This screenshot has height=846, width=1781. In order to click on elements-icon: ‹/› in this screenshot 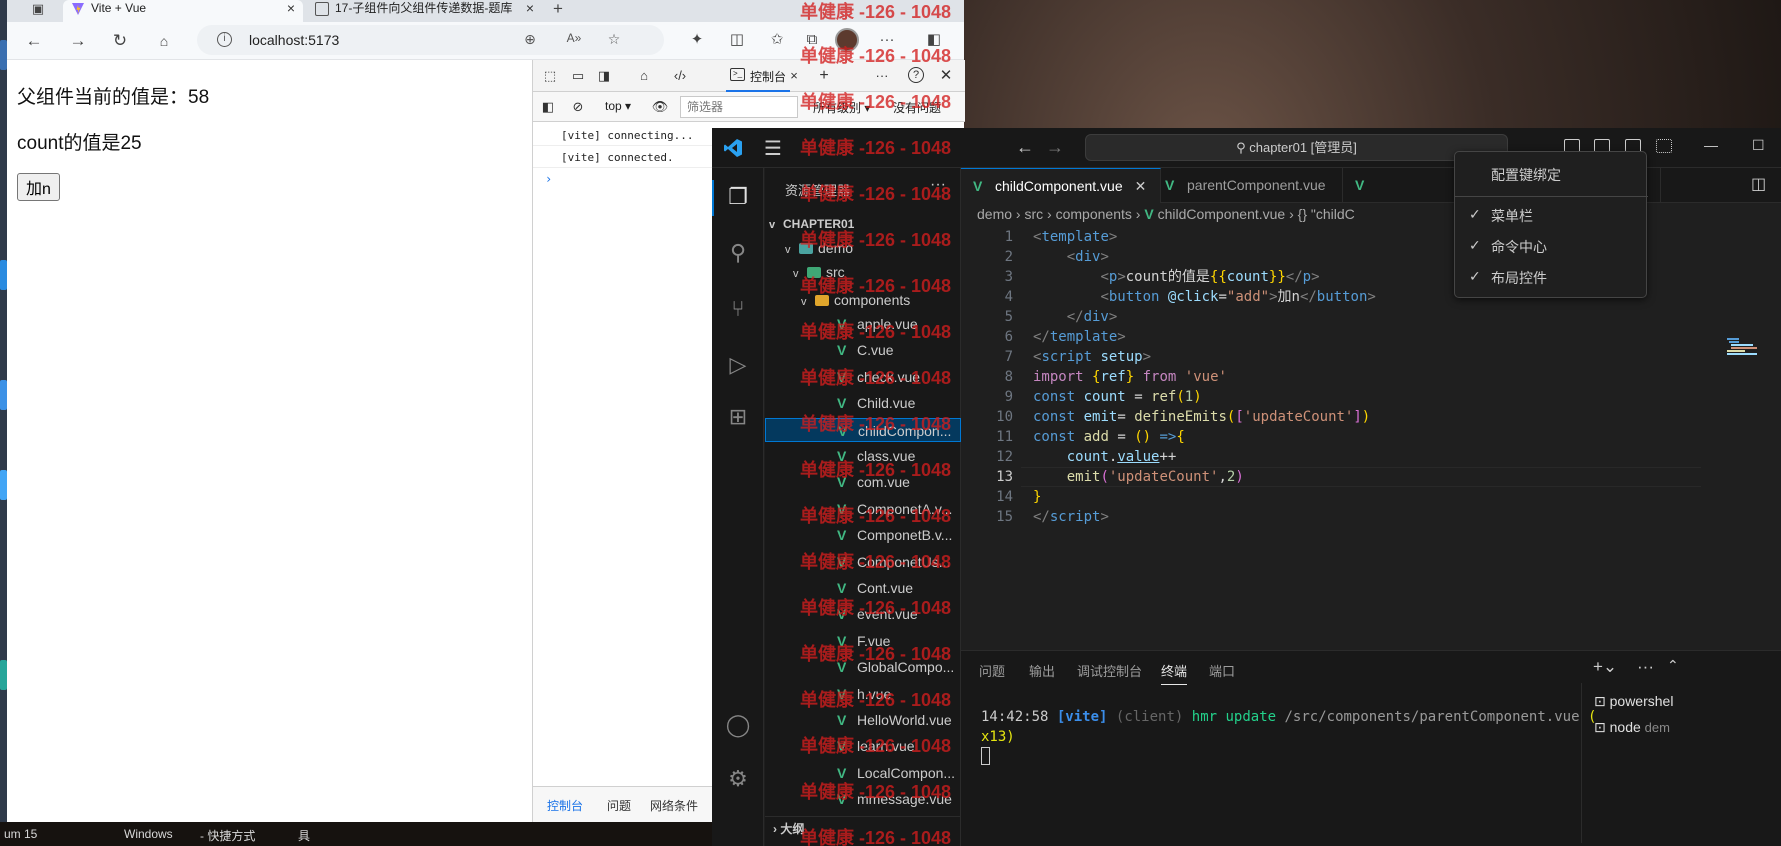, I will do `click(680, 76)`.